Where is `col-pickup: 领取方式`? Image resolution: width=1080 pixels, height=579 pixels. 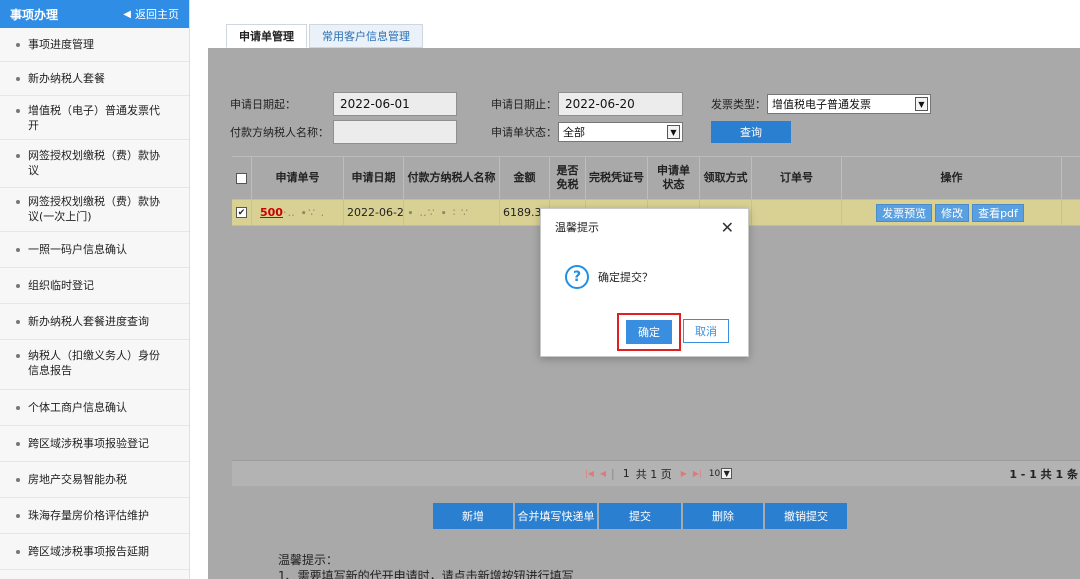 col-pickup: 领取方式 is located at coordinates (726, 178).